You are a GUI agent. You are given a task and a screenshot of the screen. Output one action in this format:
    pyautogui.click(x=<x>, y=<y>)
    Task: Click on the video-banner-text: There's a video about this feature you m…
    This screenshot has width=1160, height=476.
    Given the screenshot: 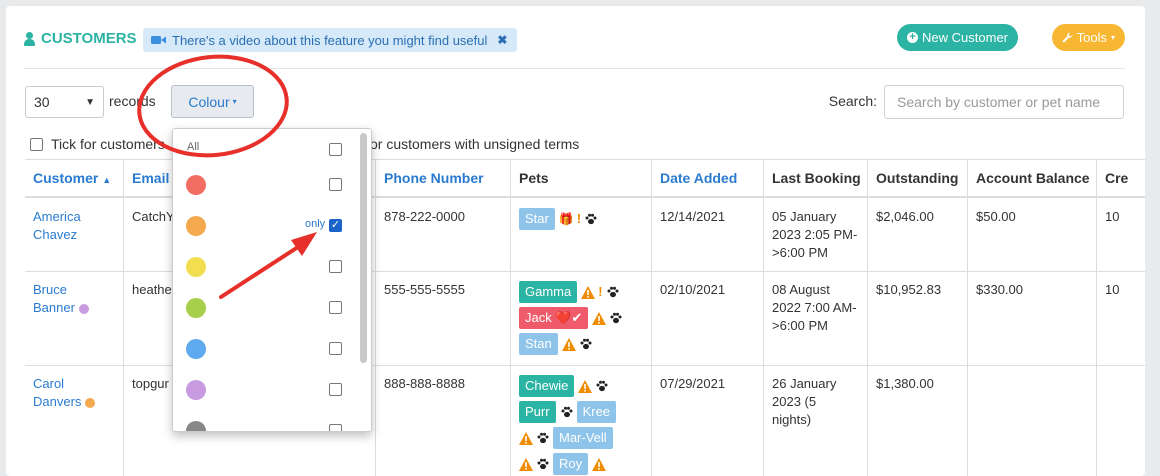 What is the action you would take?
    pyautogui.click(x=330, y=40)
    